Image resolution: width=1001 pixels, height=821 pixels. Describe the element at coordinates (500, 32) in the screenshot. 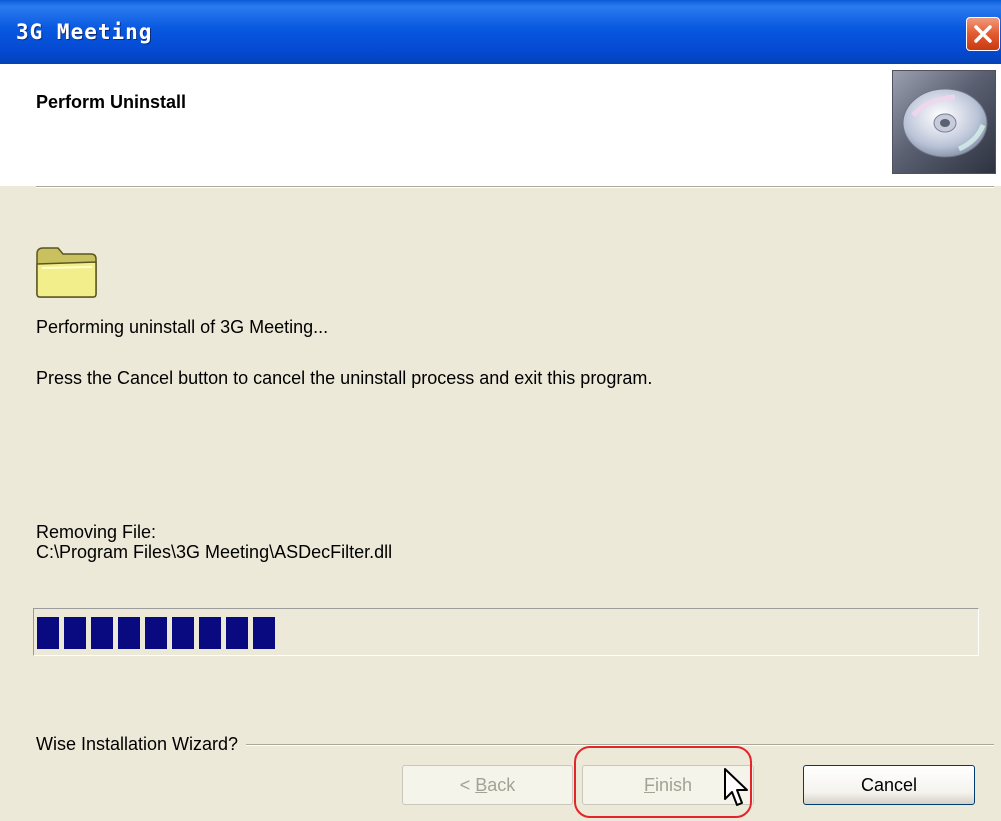

I see `title-bar: 3G Meeting` at that location.